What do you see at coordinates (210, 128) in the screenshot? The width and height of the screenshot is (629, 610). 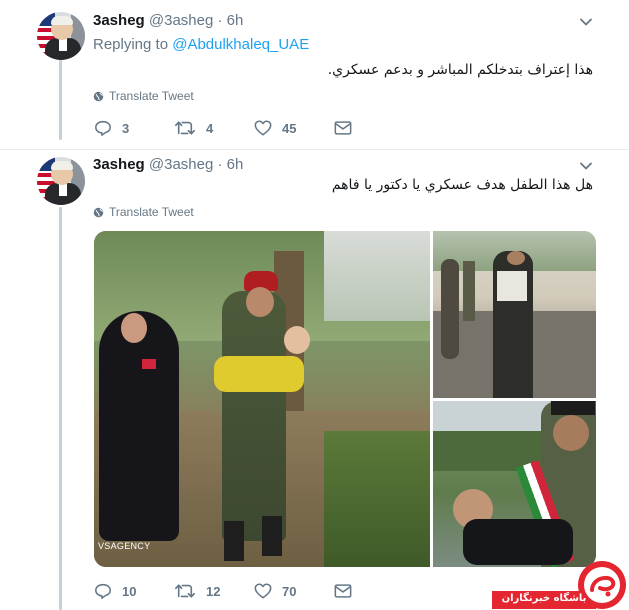 I see `retweet-count: 4` at bounding box center [210, 128].